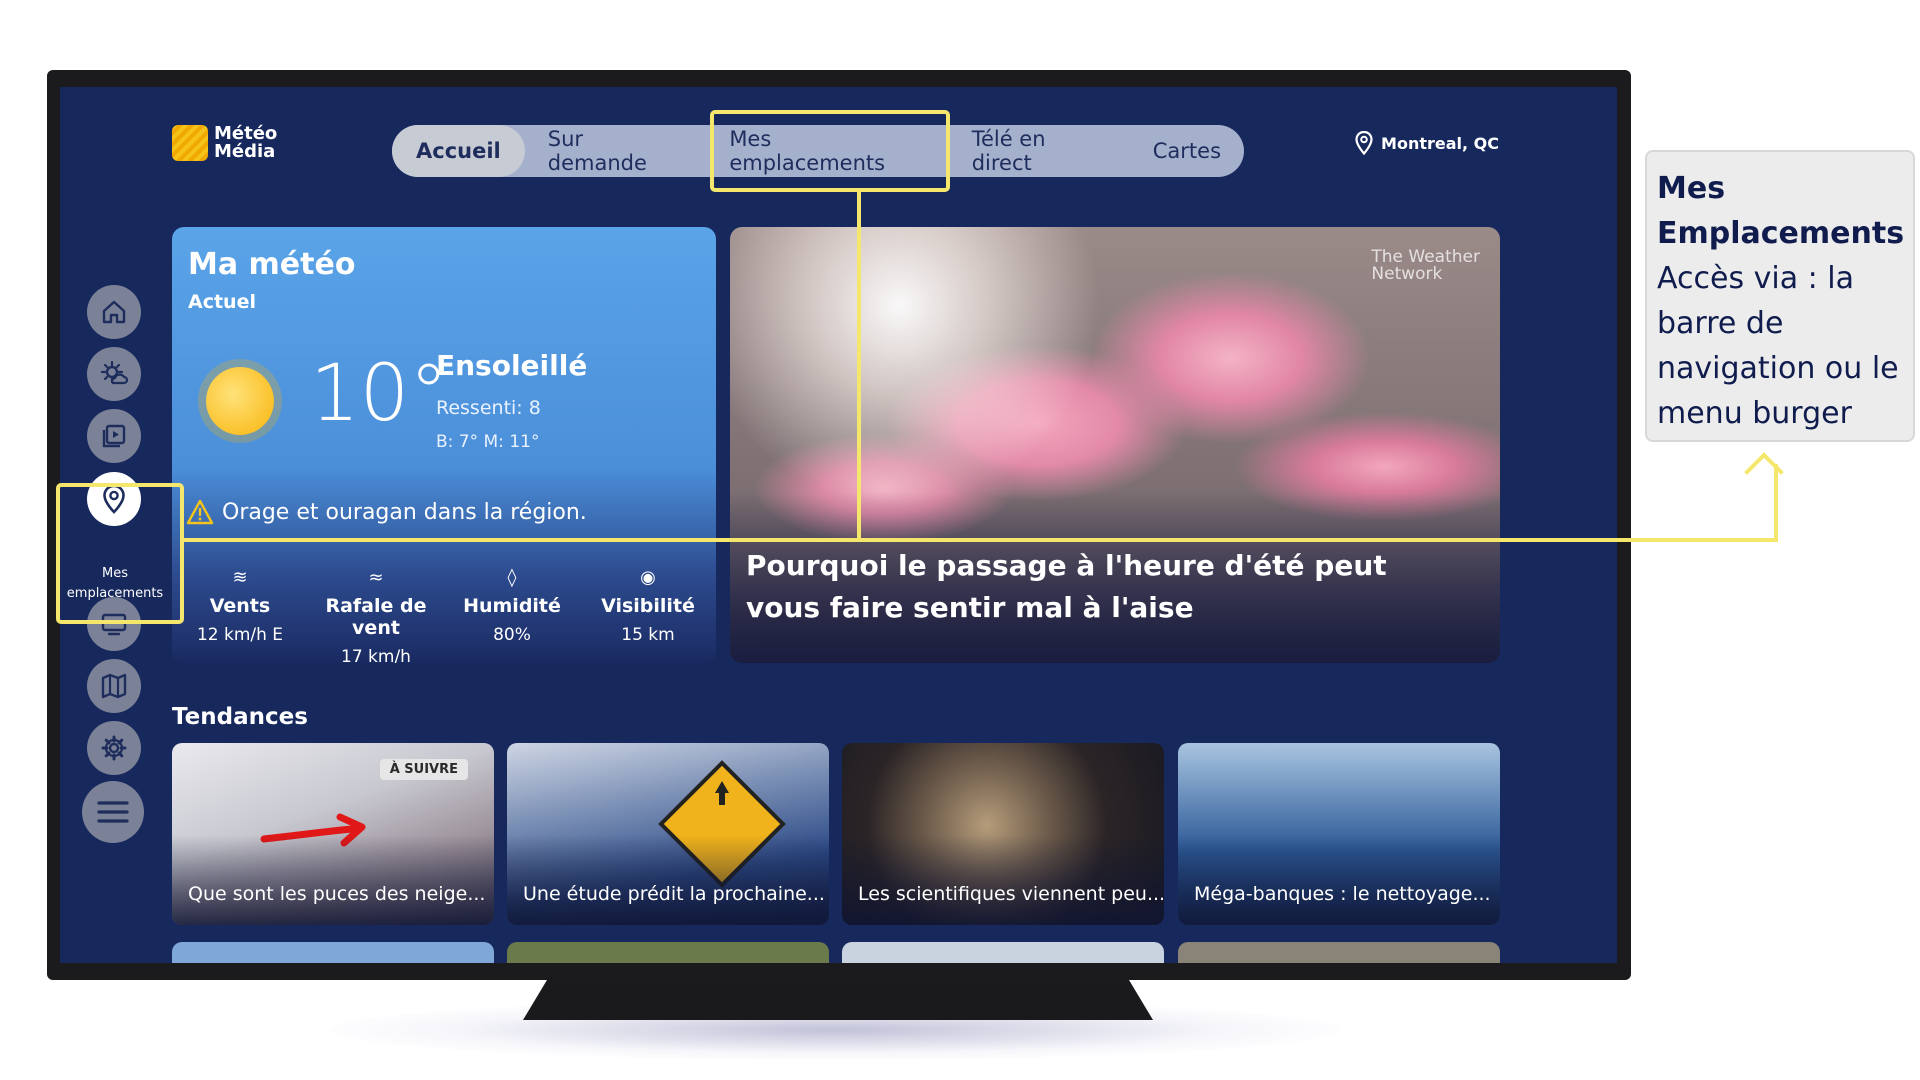 The image size is (1920, 1080). Describe the element at coordinates (1039, 151) in the screenshot. I see `tab-tele-en-direct: Télé en direct` at that location.